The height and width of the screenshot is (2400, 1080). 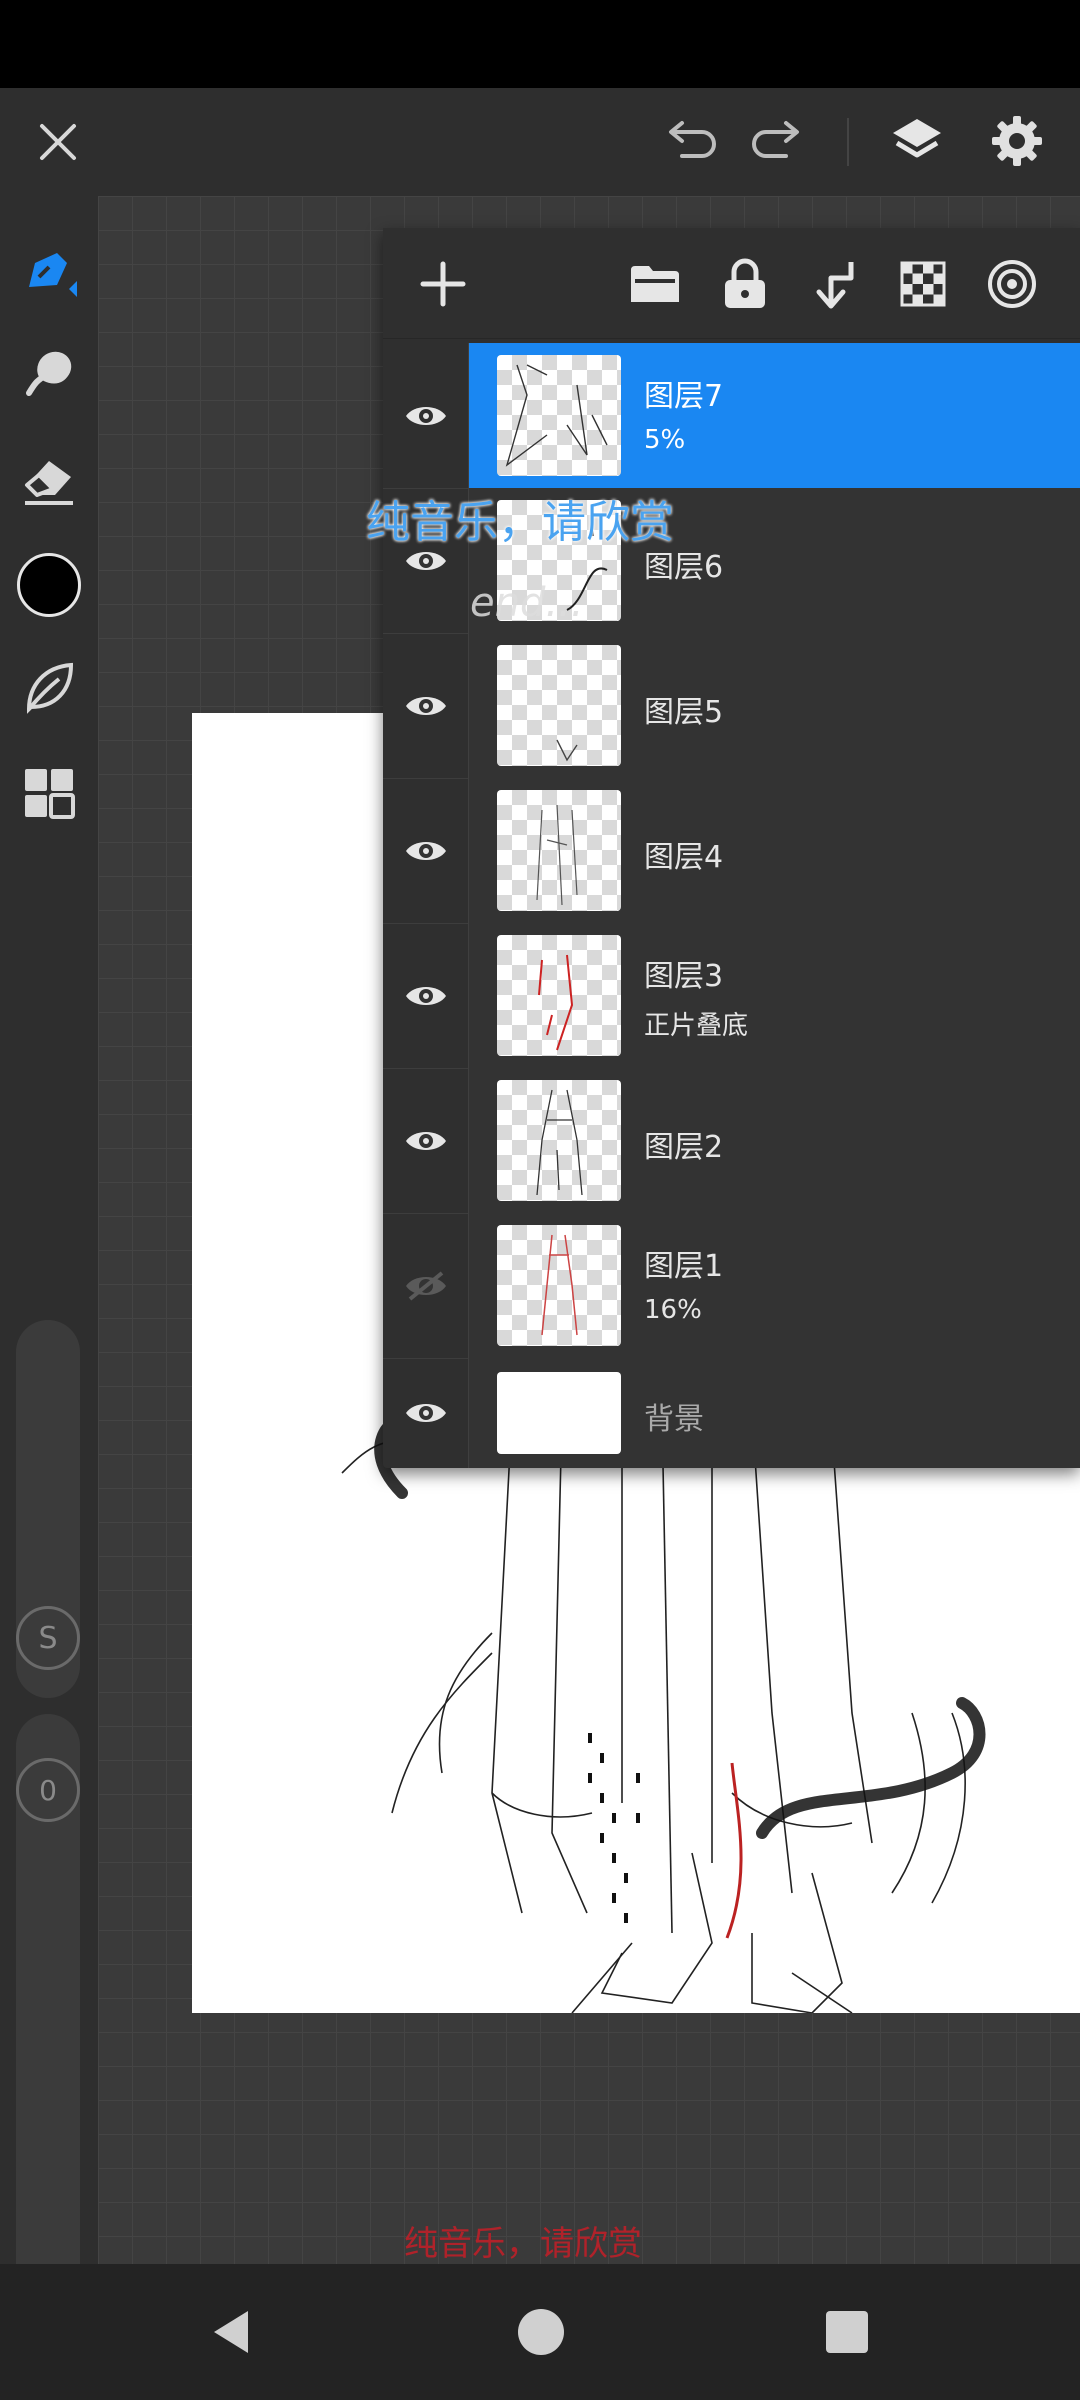 What do you see at coordinates (923, 284) in the screenshot?
I see `checkerboard-icon` at bounding box center [923, 284].